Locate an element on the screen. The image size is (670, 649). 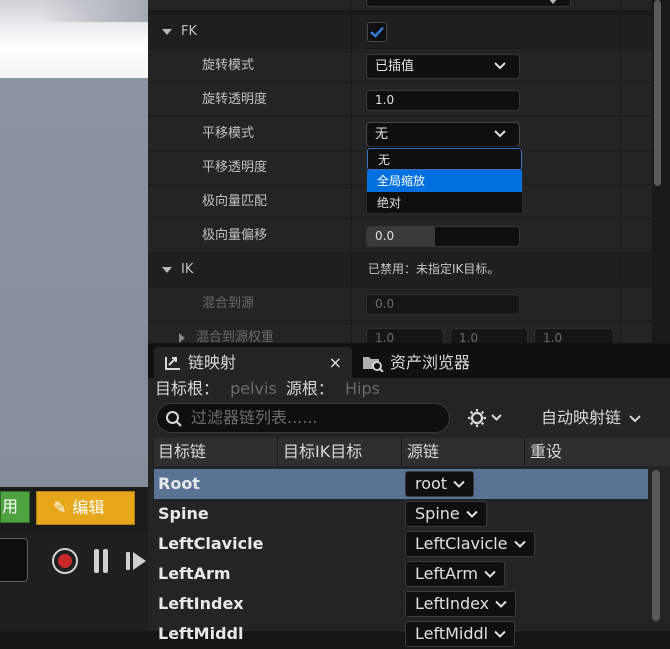
target-root-key: 目标根： is located at coordinates (187, 388).